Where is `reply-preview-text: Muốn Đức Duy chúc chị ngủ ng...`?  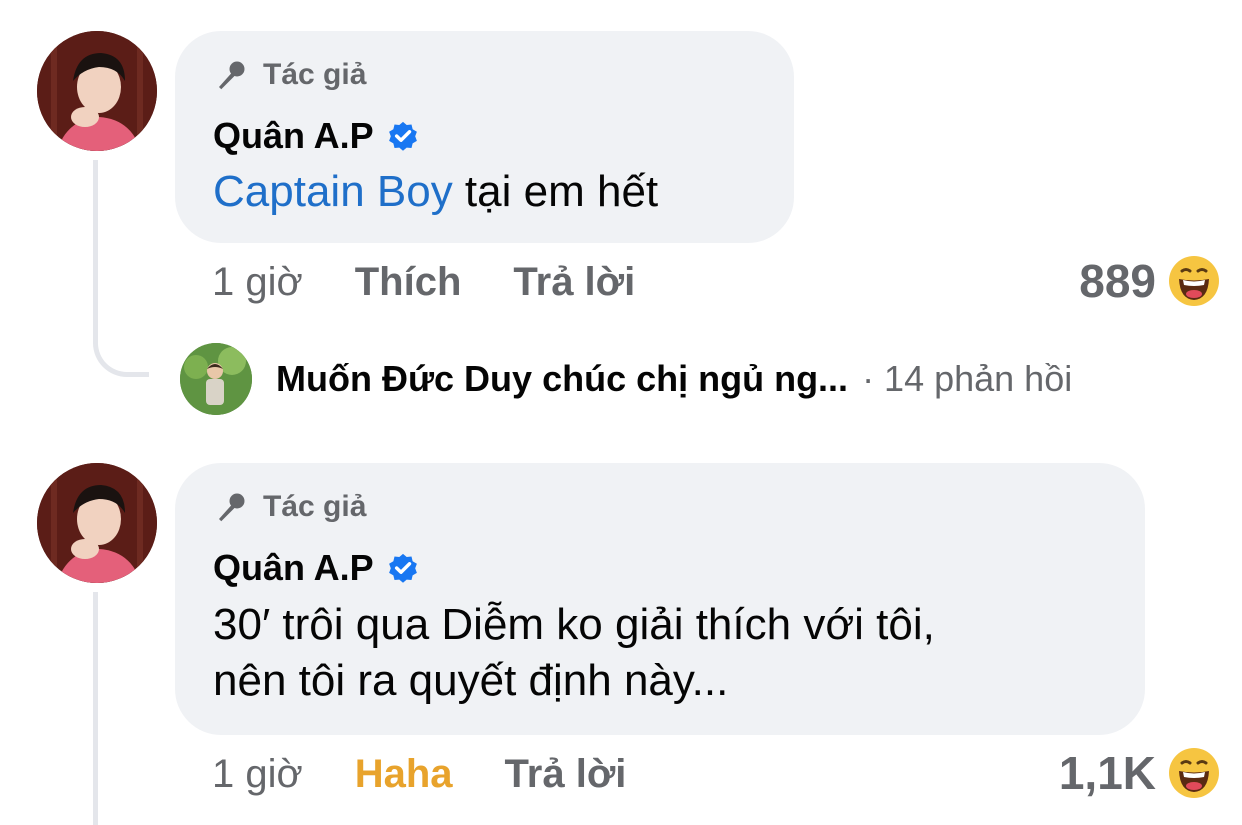 reply-preview-text: Muốn Đức Duy chúc chị ngủ ng... is located at coordinates (562, 378).